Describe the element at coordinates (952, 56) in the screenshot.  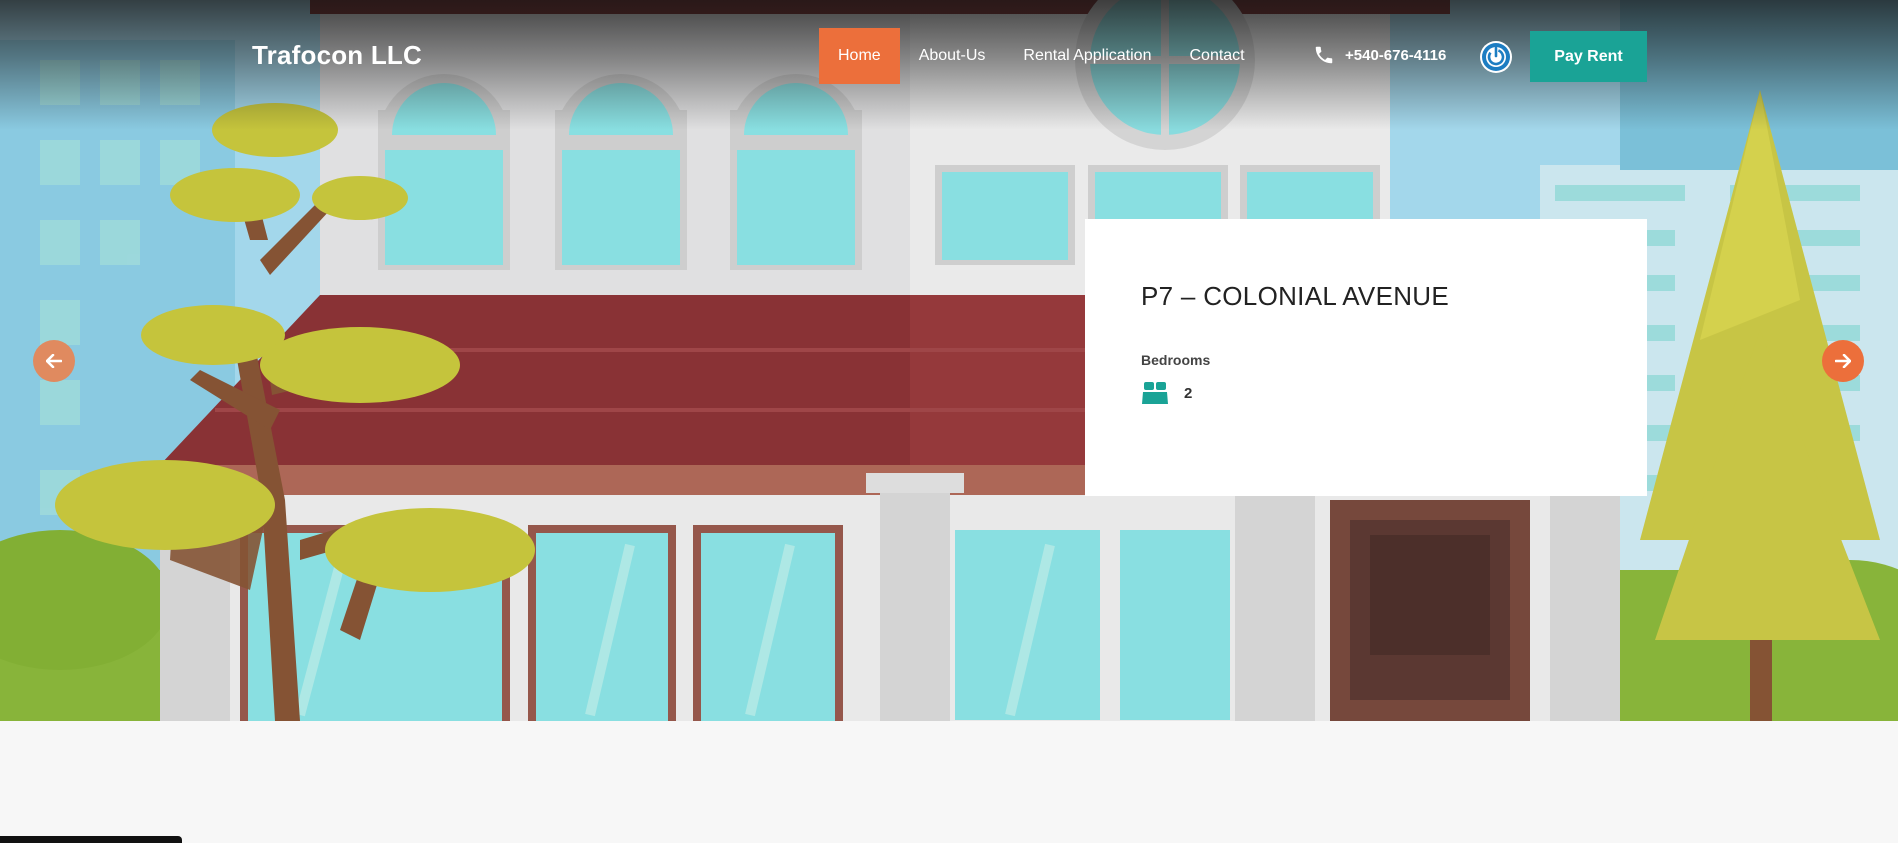
I see `nav-item-about-us: About-Us` at that location.